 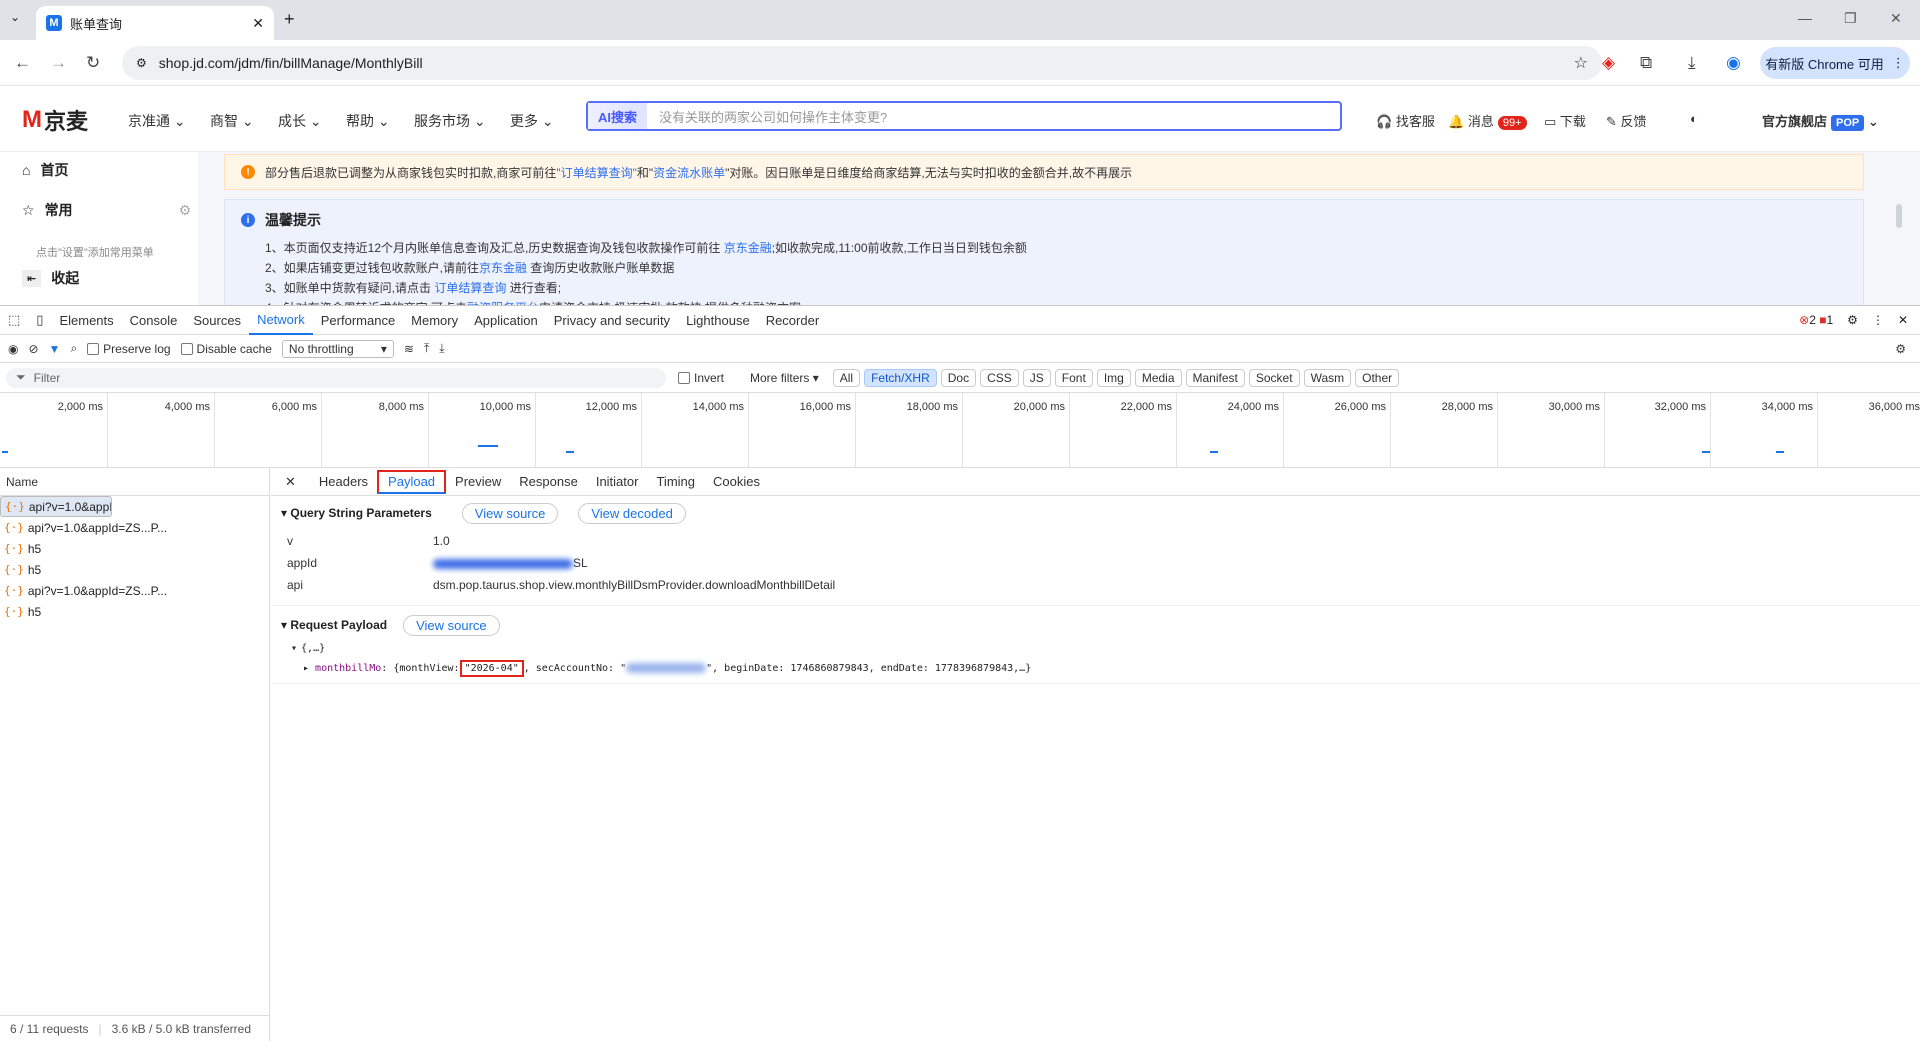 I want to click on invert-checkbox: Invert, so click(x=701, y=378).